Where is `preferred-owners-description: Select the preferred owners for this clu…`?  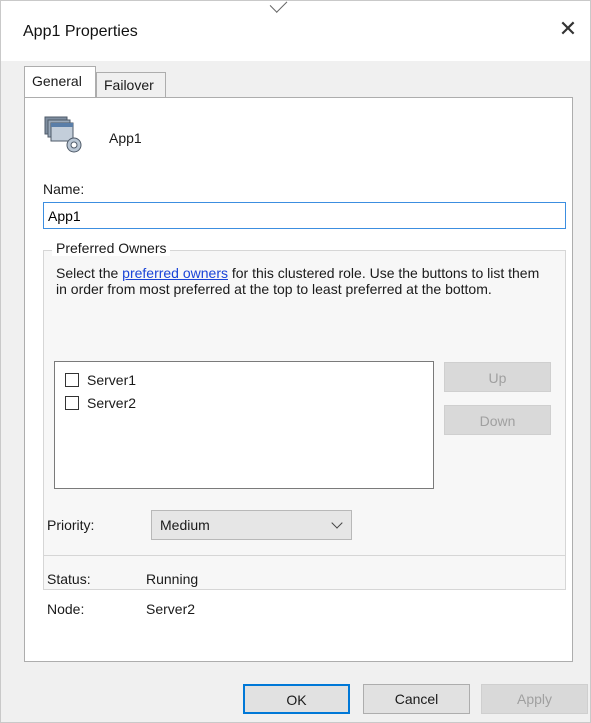 preferred-owners-description: Select the preferred owners for this clu… is located at coordinates (301, 281).